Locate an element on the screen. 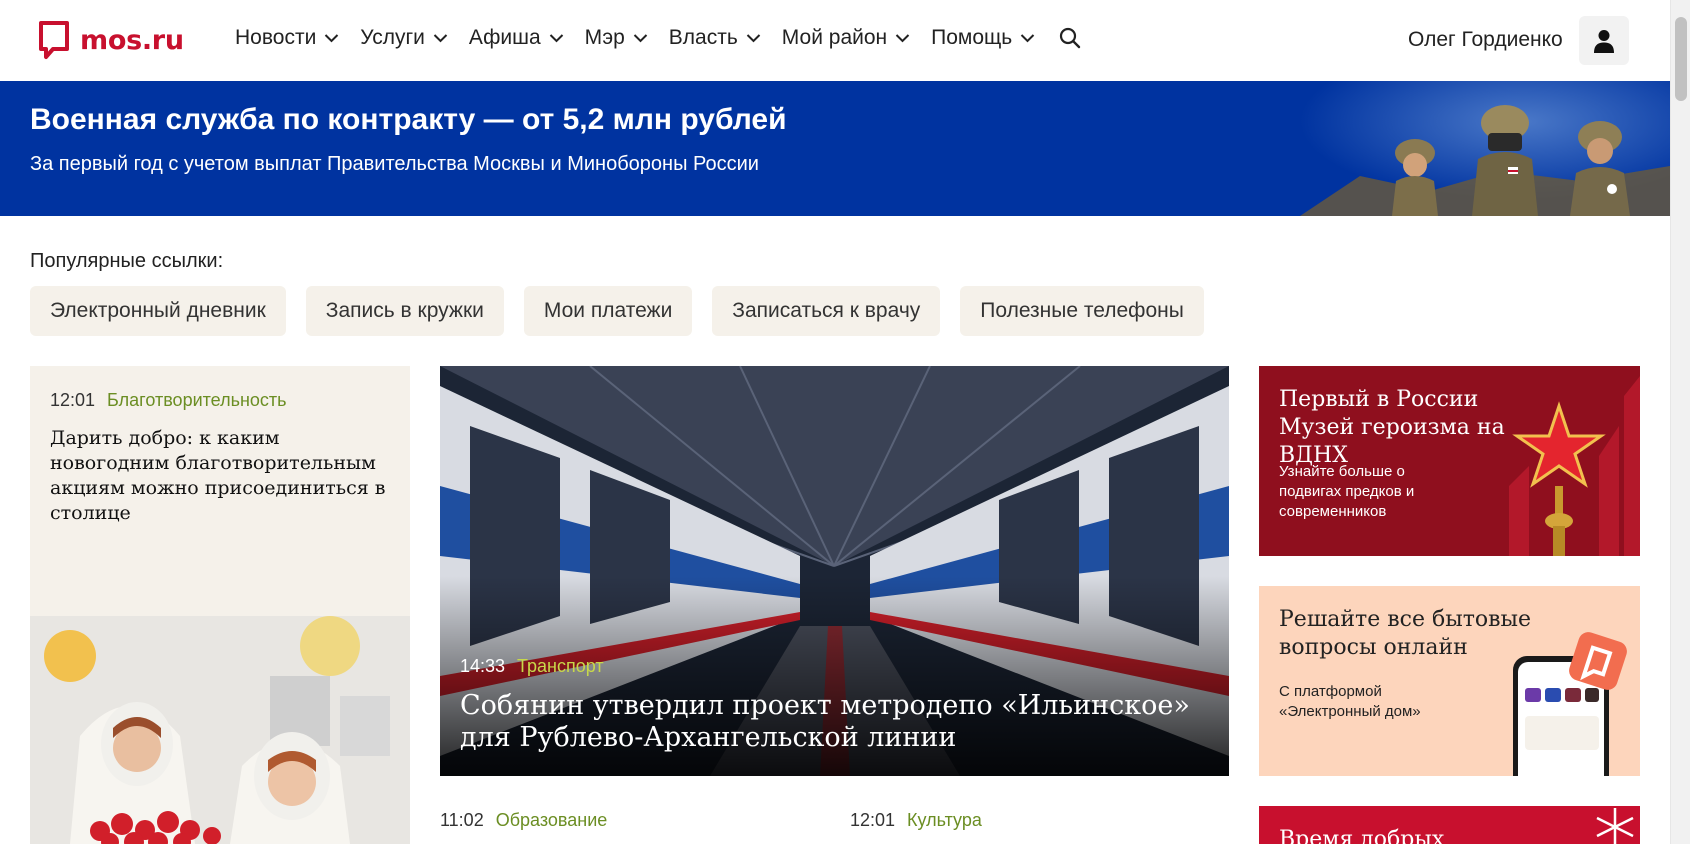 This screenshot has height=844, width=1690. nav-item-afisha: Афиша is located at coordinates (516, 38).